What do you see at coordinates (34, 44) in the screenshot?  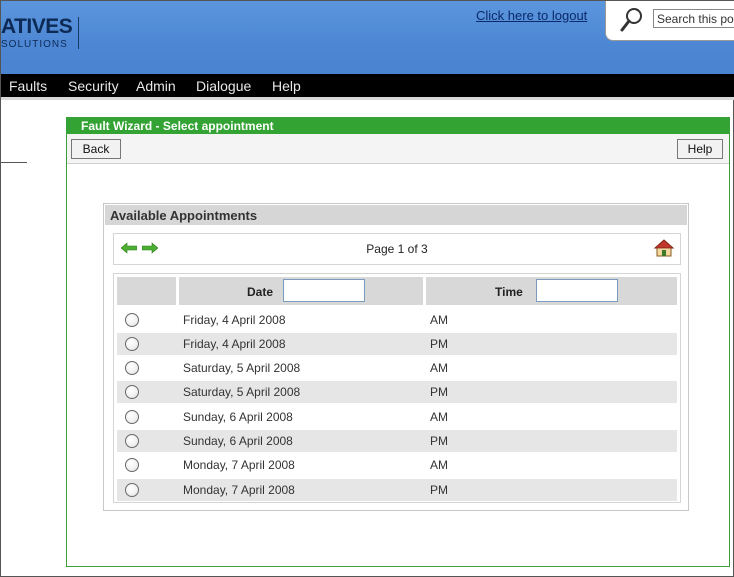 I see `logo-subtitle: SOLUTIONS` at bounding box center [34, 44].